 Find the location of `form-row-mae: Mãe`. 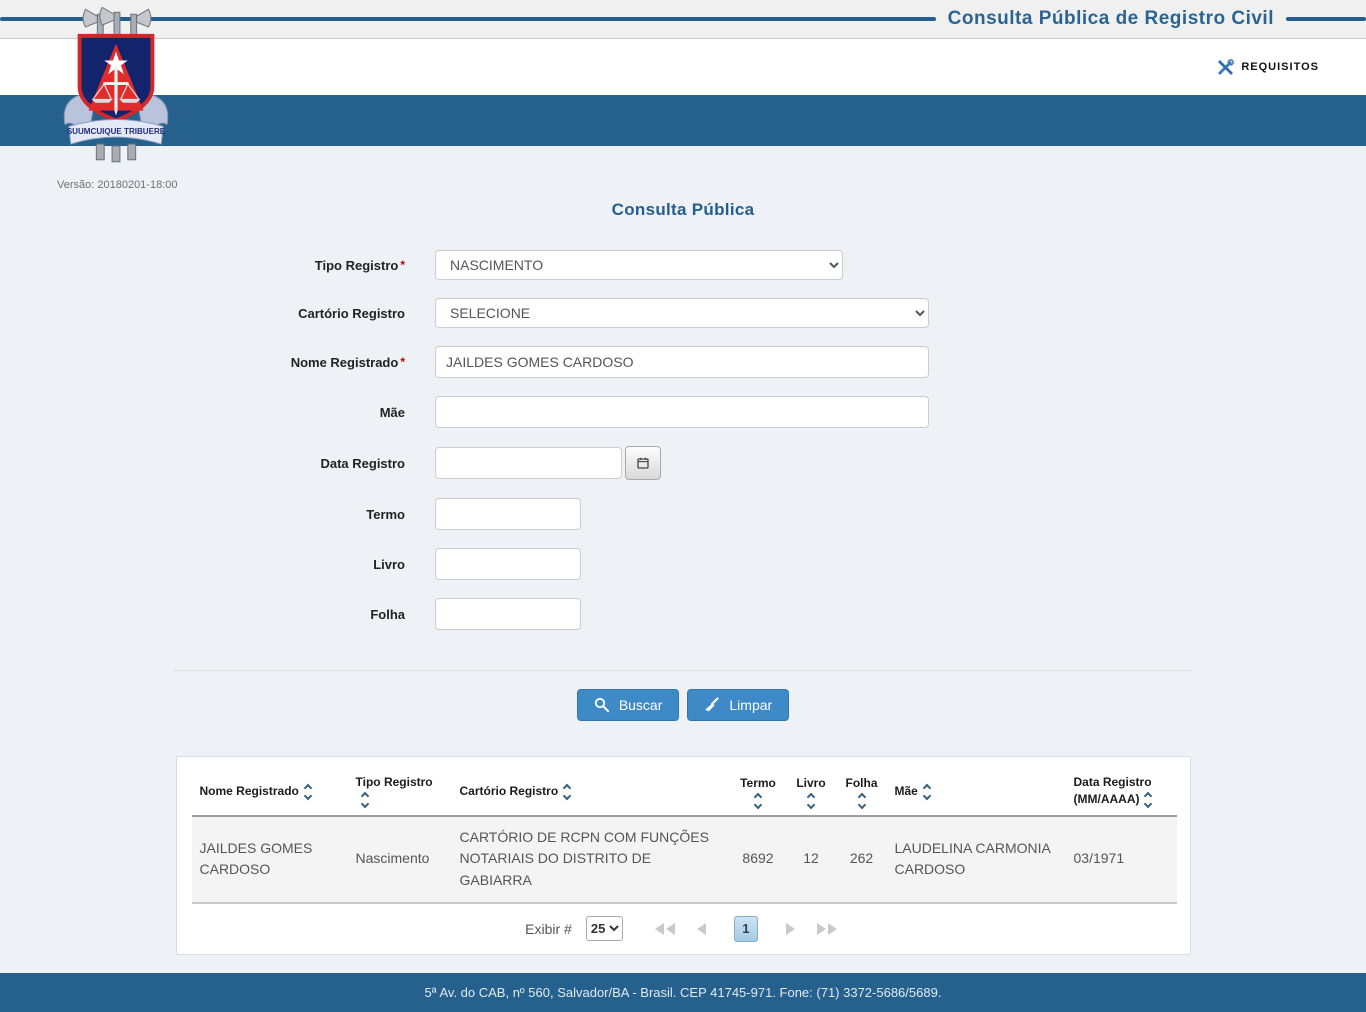

form-row-mae: Mãe is located at coordinates (683, 412).